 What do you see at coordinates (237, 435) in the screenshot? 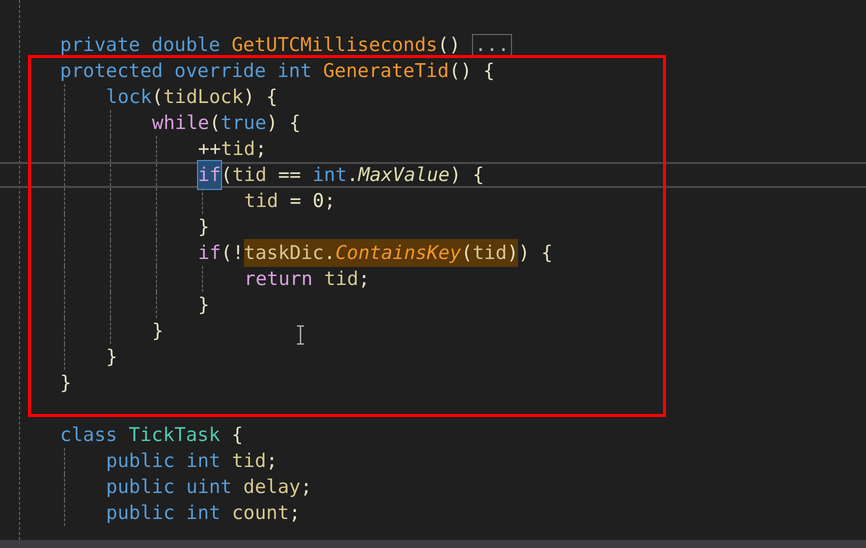
I see `code-token: {` at bounding box center [237, 435].